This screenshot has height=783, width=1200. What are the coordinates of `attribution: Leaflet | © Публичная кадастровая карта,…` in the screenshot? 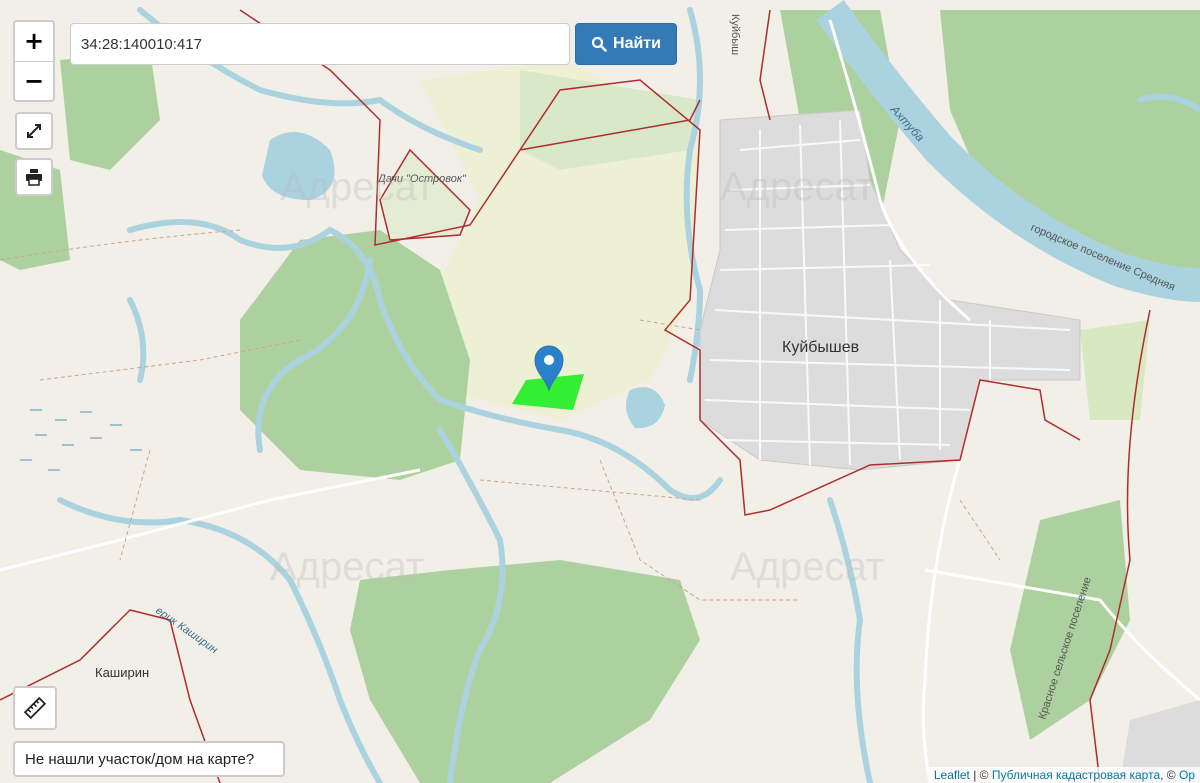 It's located at (1064, 775).